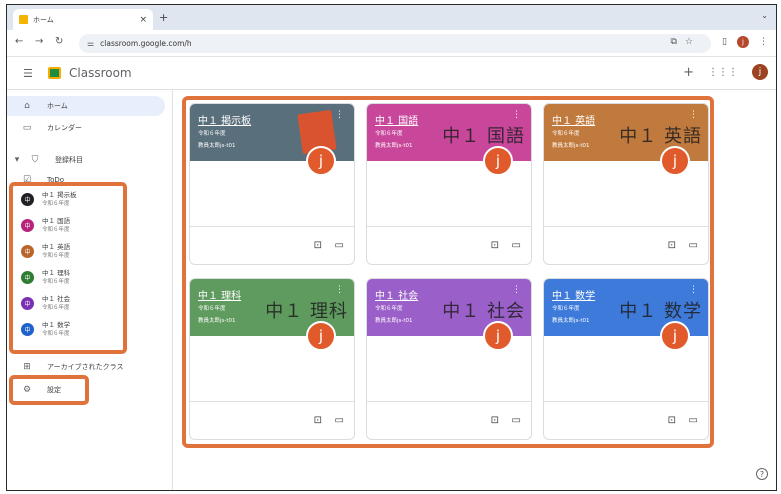  I want to click on apps-grid-icon: ⋮⋮⋮, so click(723, 72).